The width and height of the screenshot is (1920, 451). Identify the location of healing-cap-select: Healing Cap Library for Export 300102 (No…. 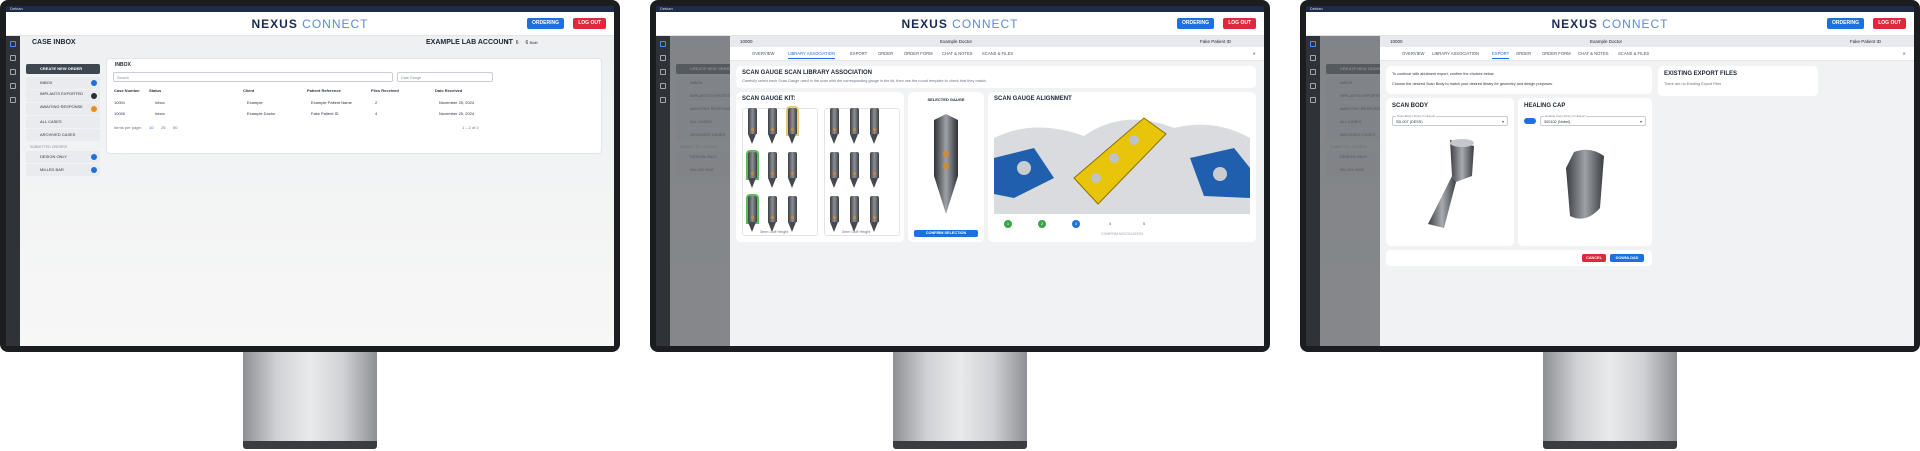
(1593, 120).